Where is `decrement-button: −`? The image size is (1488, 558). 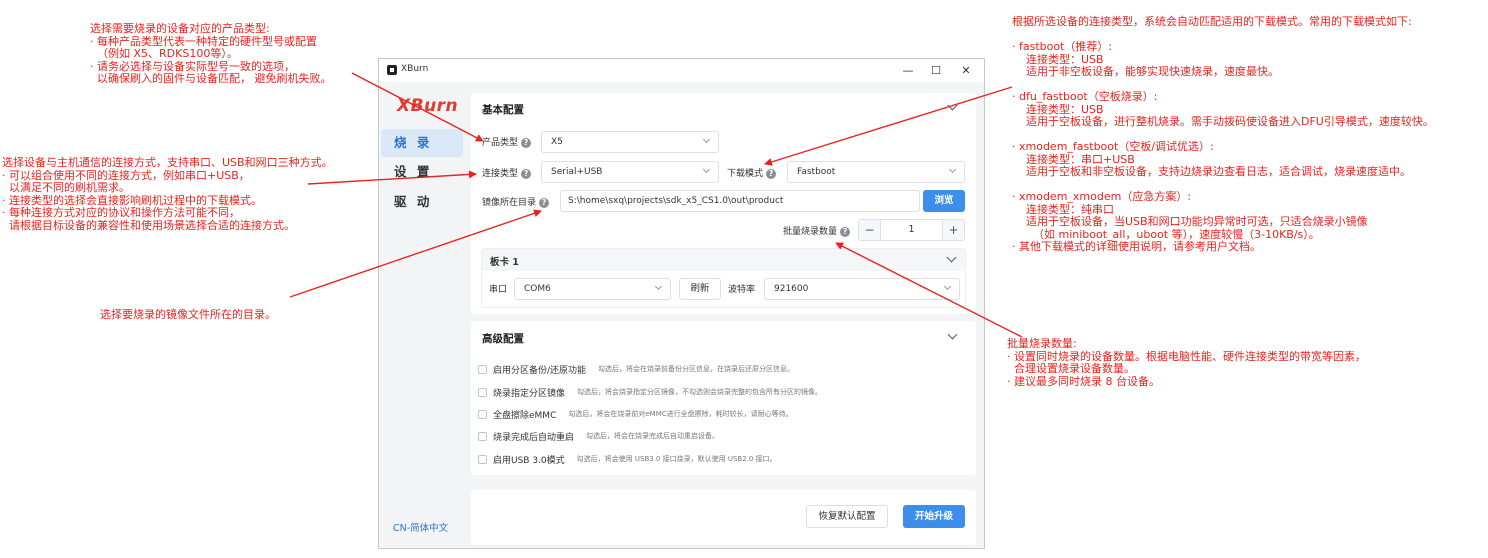
decrement-button: − is located at coordinates (870, 230).